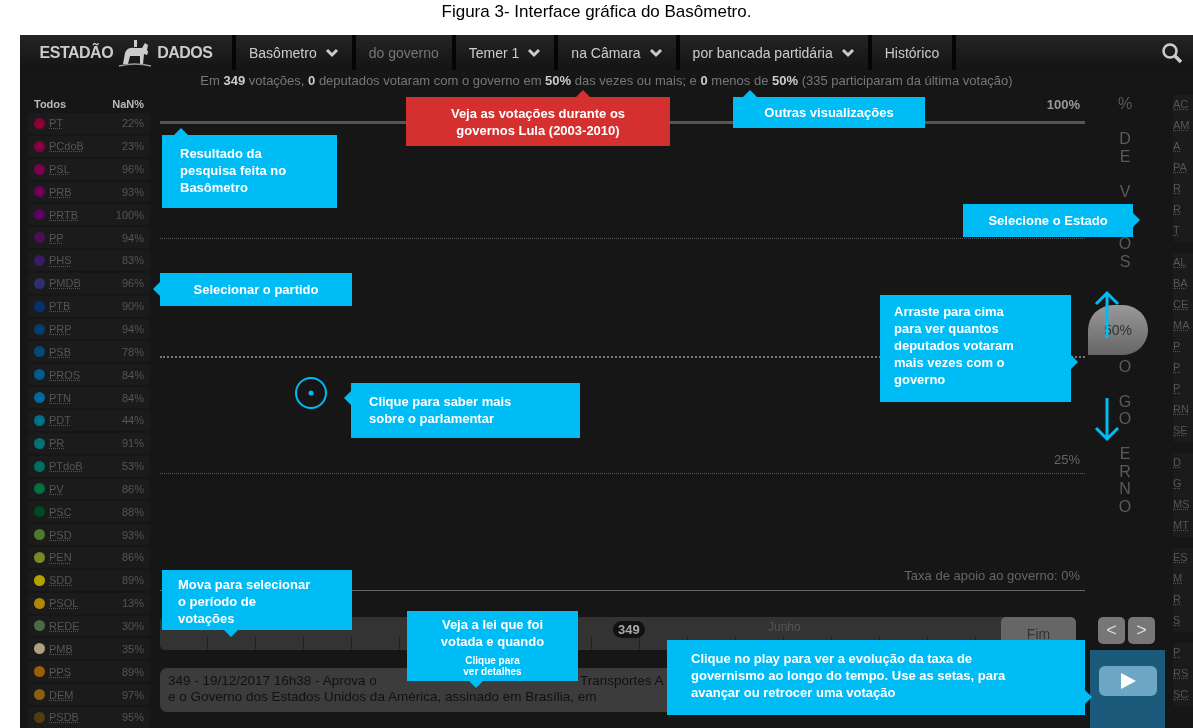  What do you see at coordinates (66, 466) in the screenshot?
I see `party-name: PTdoB` at bounding box center [66, 466].